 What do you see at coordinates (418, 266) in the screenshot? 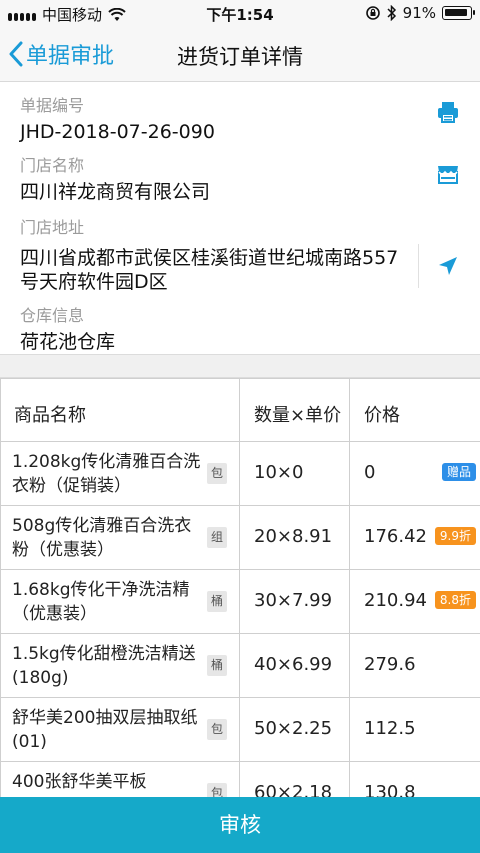
I see `address-separator` at bounding box center [418, 266].